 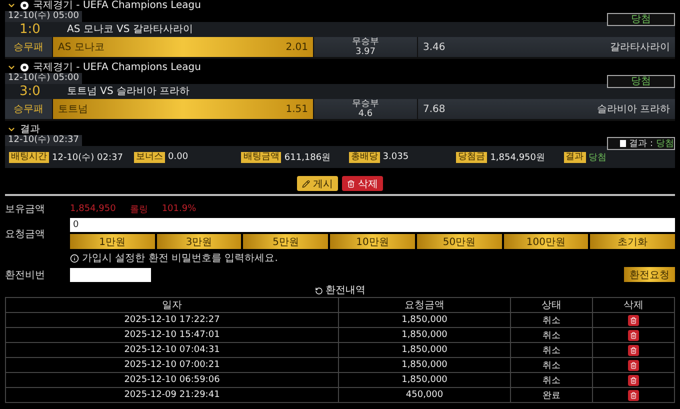 What do you see at coordinates (180, 258) in the screenshot?
I see `password-notice: 가입시 설정한 환전 비밀번호를 입력하세요.` at bounding box center [180, 258].